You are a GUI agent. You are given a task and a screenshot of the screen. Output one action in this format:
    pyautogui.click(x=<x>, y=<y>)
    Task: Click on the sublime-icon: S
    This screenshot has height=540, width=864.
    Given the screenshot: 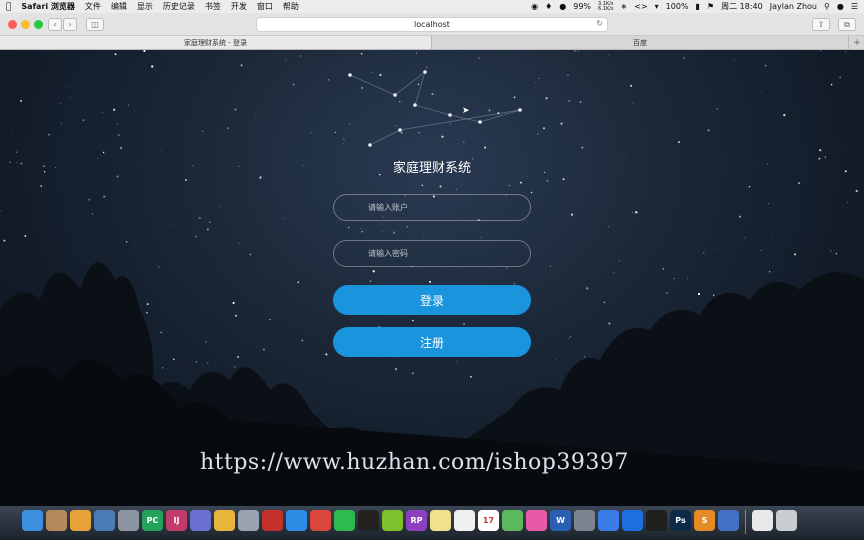 What is the action you would take?
    pyautogui.click(x=704, y=520)
    